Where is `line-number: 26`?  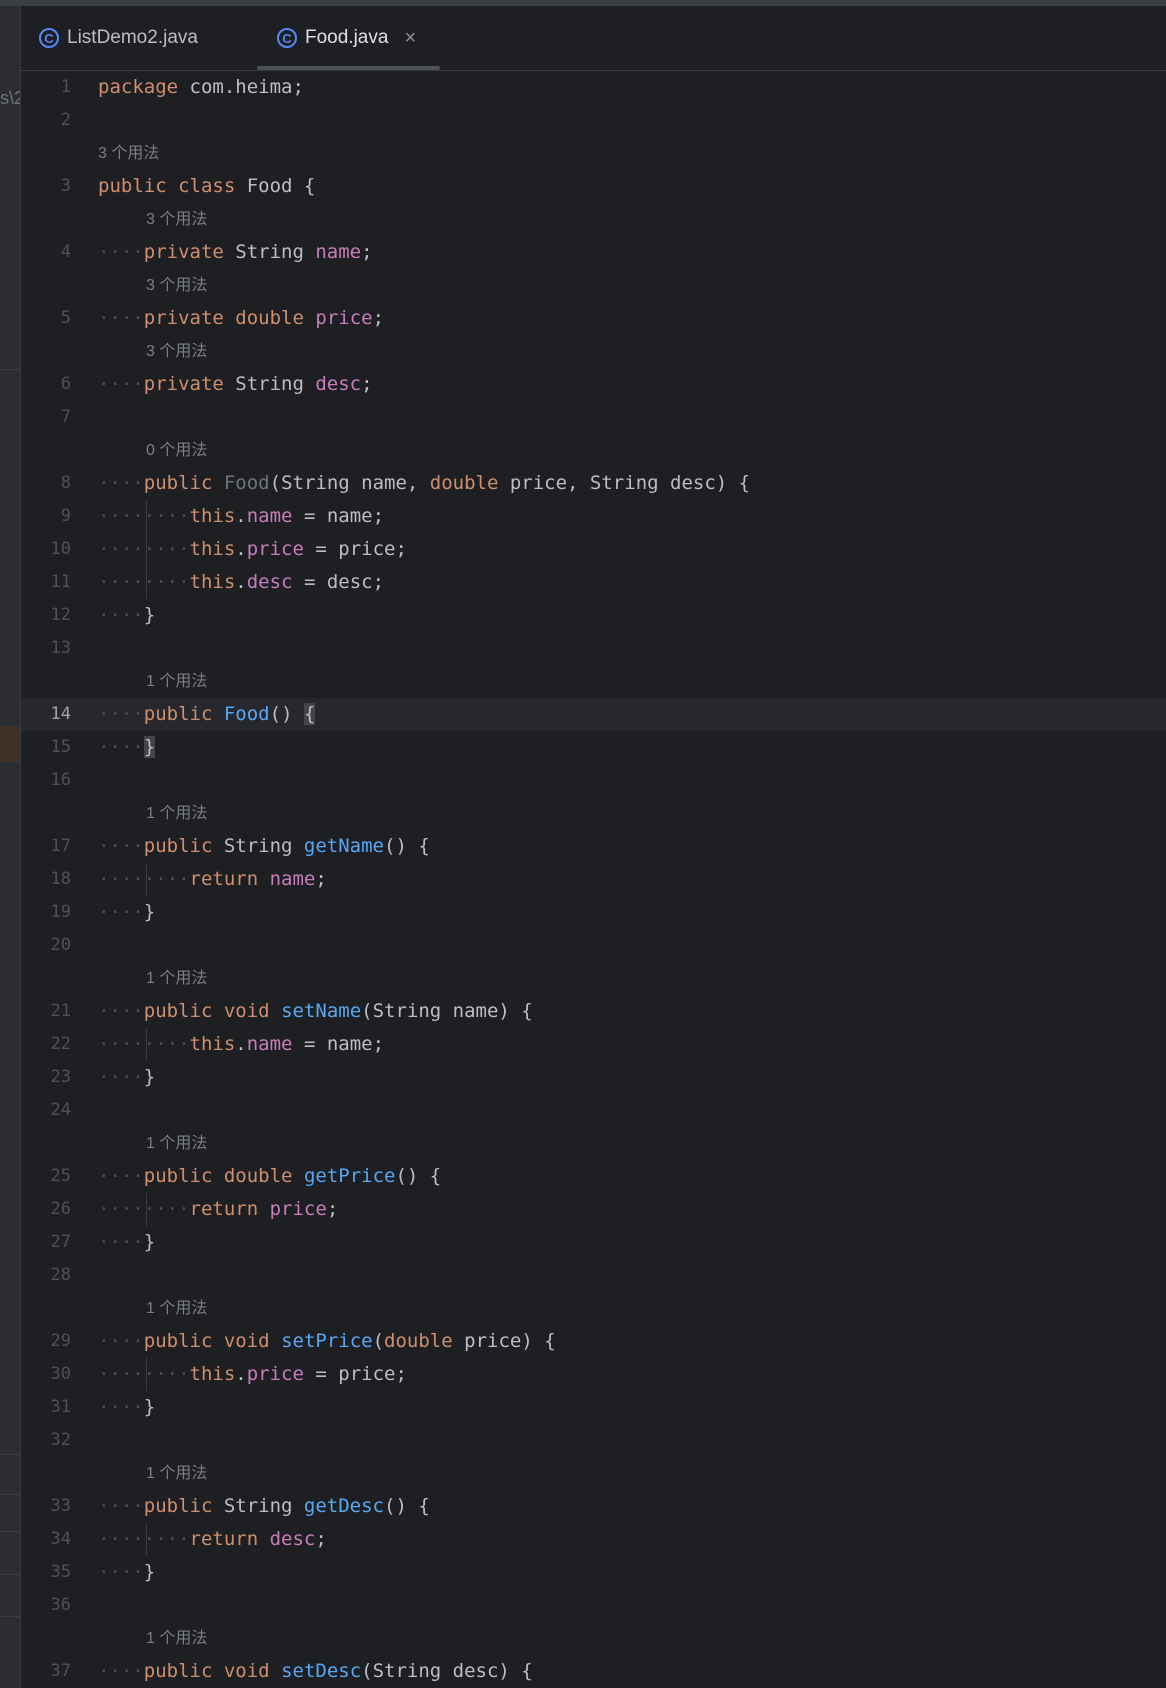 line-number: 26 is located at coordinates (46, 1209).